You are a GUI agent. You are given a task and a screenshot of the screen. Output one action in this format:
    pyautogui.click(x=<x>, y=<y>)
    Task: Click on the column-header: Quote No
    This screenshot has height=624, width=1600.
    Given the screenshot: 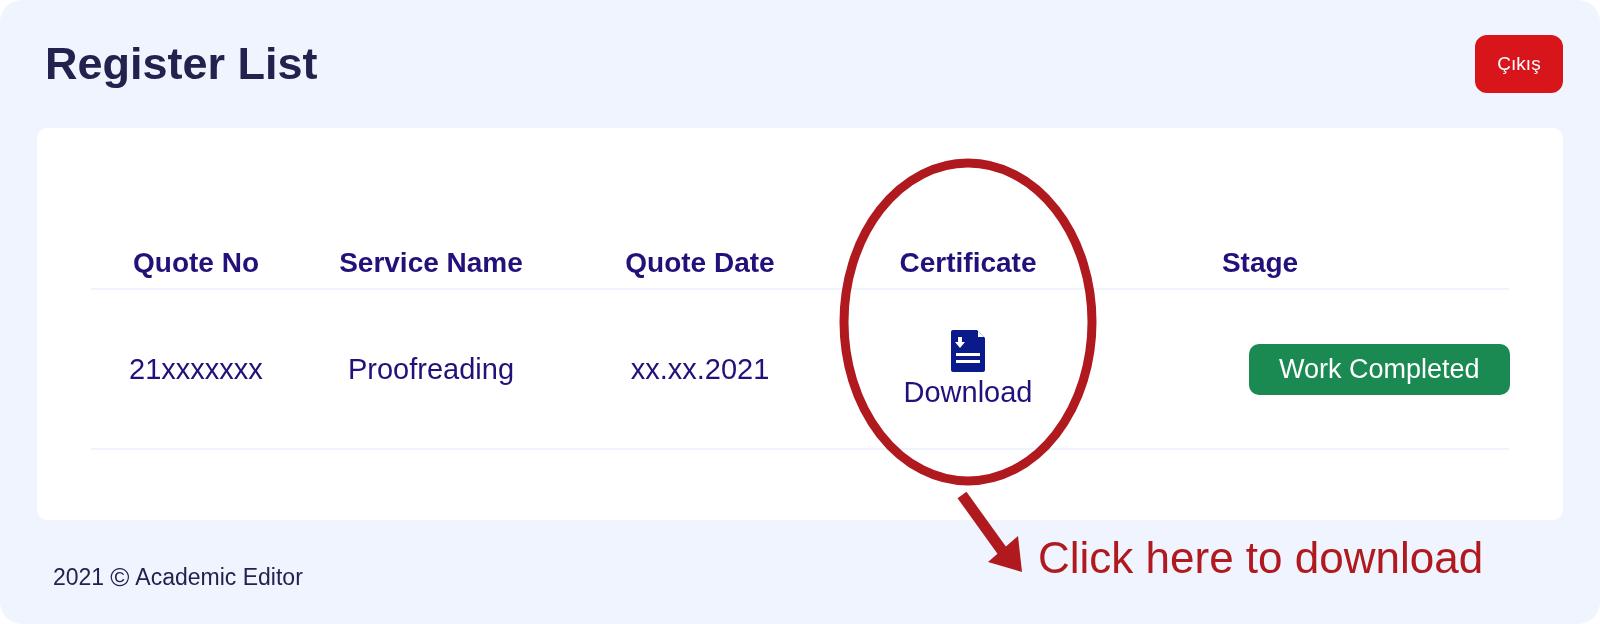 What is the action you would take?
    pyautogui.click(x=196, y=263)
    